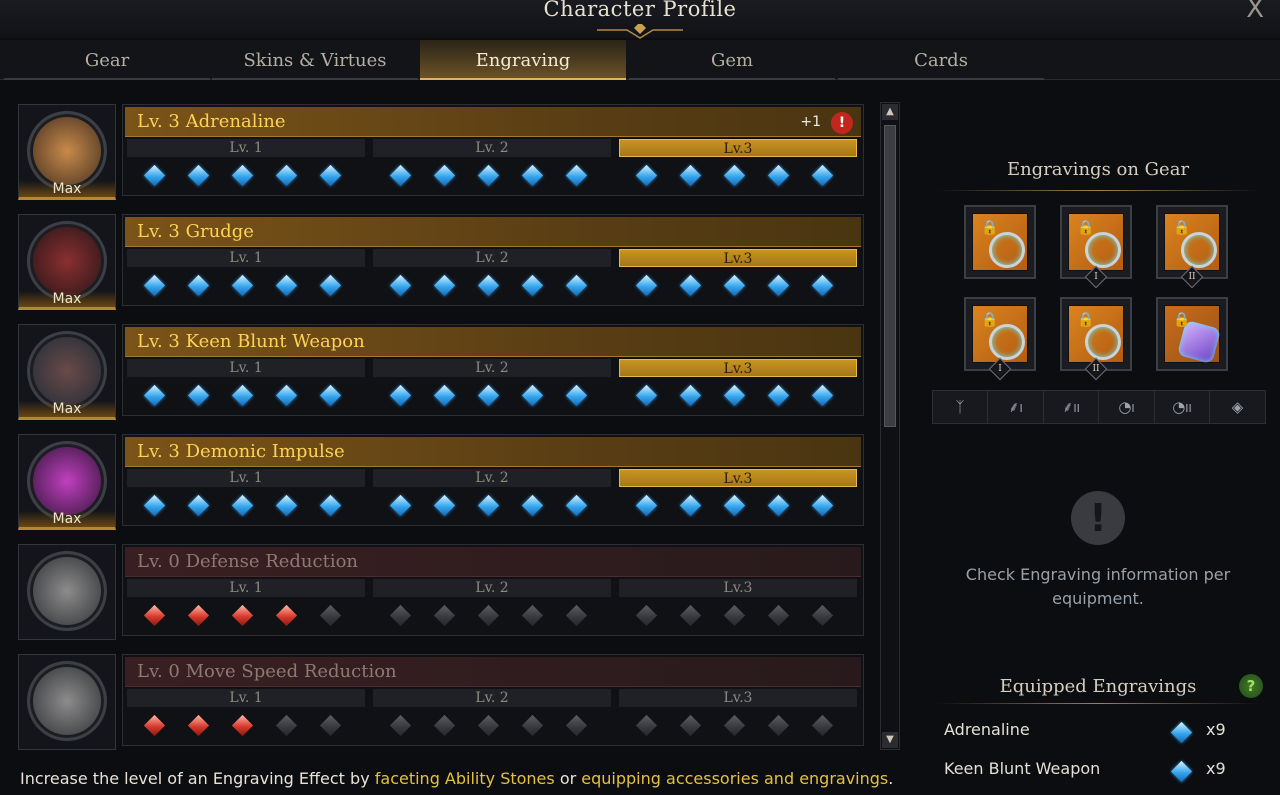 The width and height of the screenshot is (1280, 795). I want to click on filter-numeral: II, so click(1188, 408).